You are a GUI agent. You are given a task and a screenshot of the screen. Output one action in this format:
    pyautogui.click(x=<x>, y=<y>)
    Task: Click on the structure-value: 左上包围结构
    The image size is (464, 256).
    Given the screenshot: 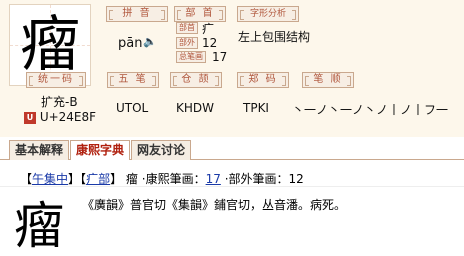 What is the action you would take?
    pyautogui.click(x=274, y=37)
    